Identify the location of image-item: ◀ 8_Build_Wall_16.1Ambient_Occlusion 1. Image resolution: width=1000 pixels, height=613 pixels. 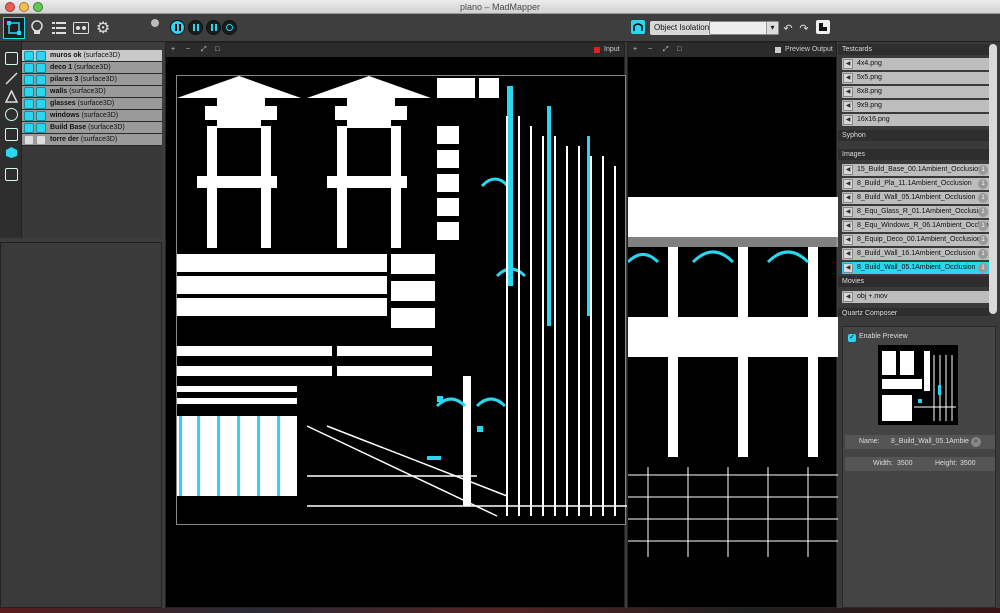
(916, 254).